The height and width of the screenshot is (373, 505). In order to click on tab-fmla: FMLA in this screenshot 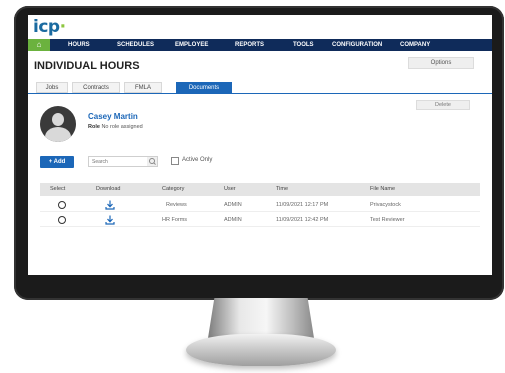, I will do `click(143, 87)`.